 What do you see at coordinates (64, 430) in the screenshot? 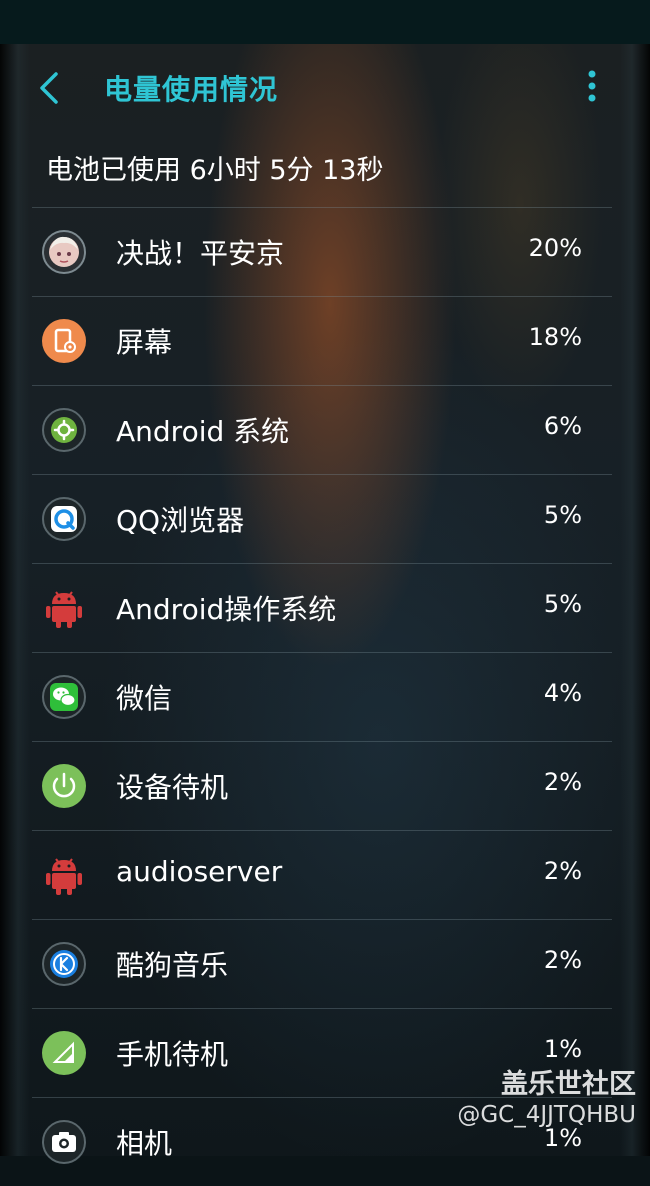
I see `android-system-gear-icon` at bounding box center [64, 430].